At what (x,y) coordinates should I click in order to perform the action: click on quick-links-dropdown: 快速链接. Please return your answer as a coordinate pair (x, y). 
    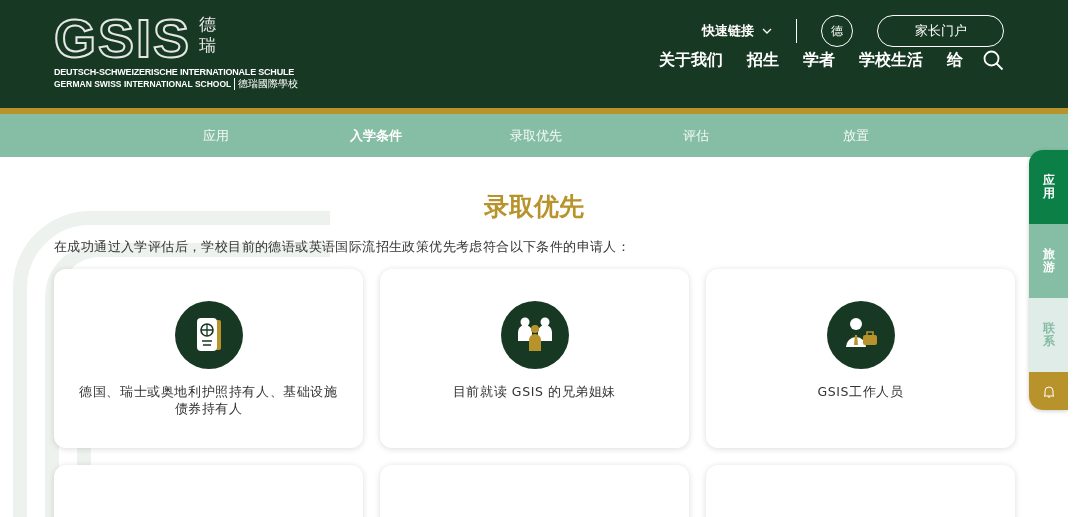
    Looking at the image, I should click on (737, 31).